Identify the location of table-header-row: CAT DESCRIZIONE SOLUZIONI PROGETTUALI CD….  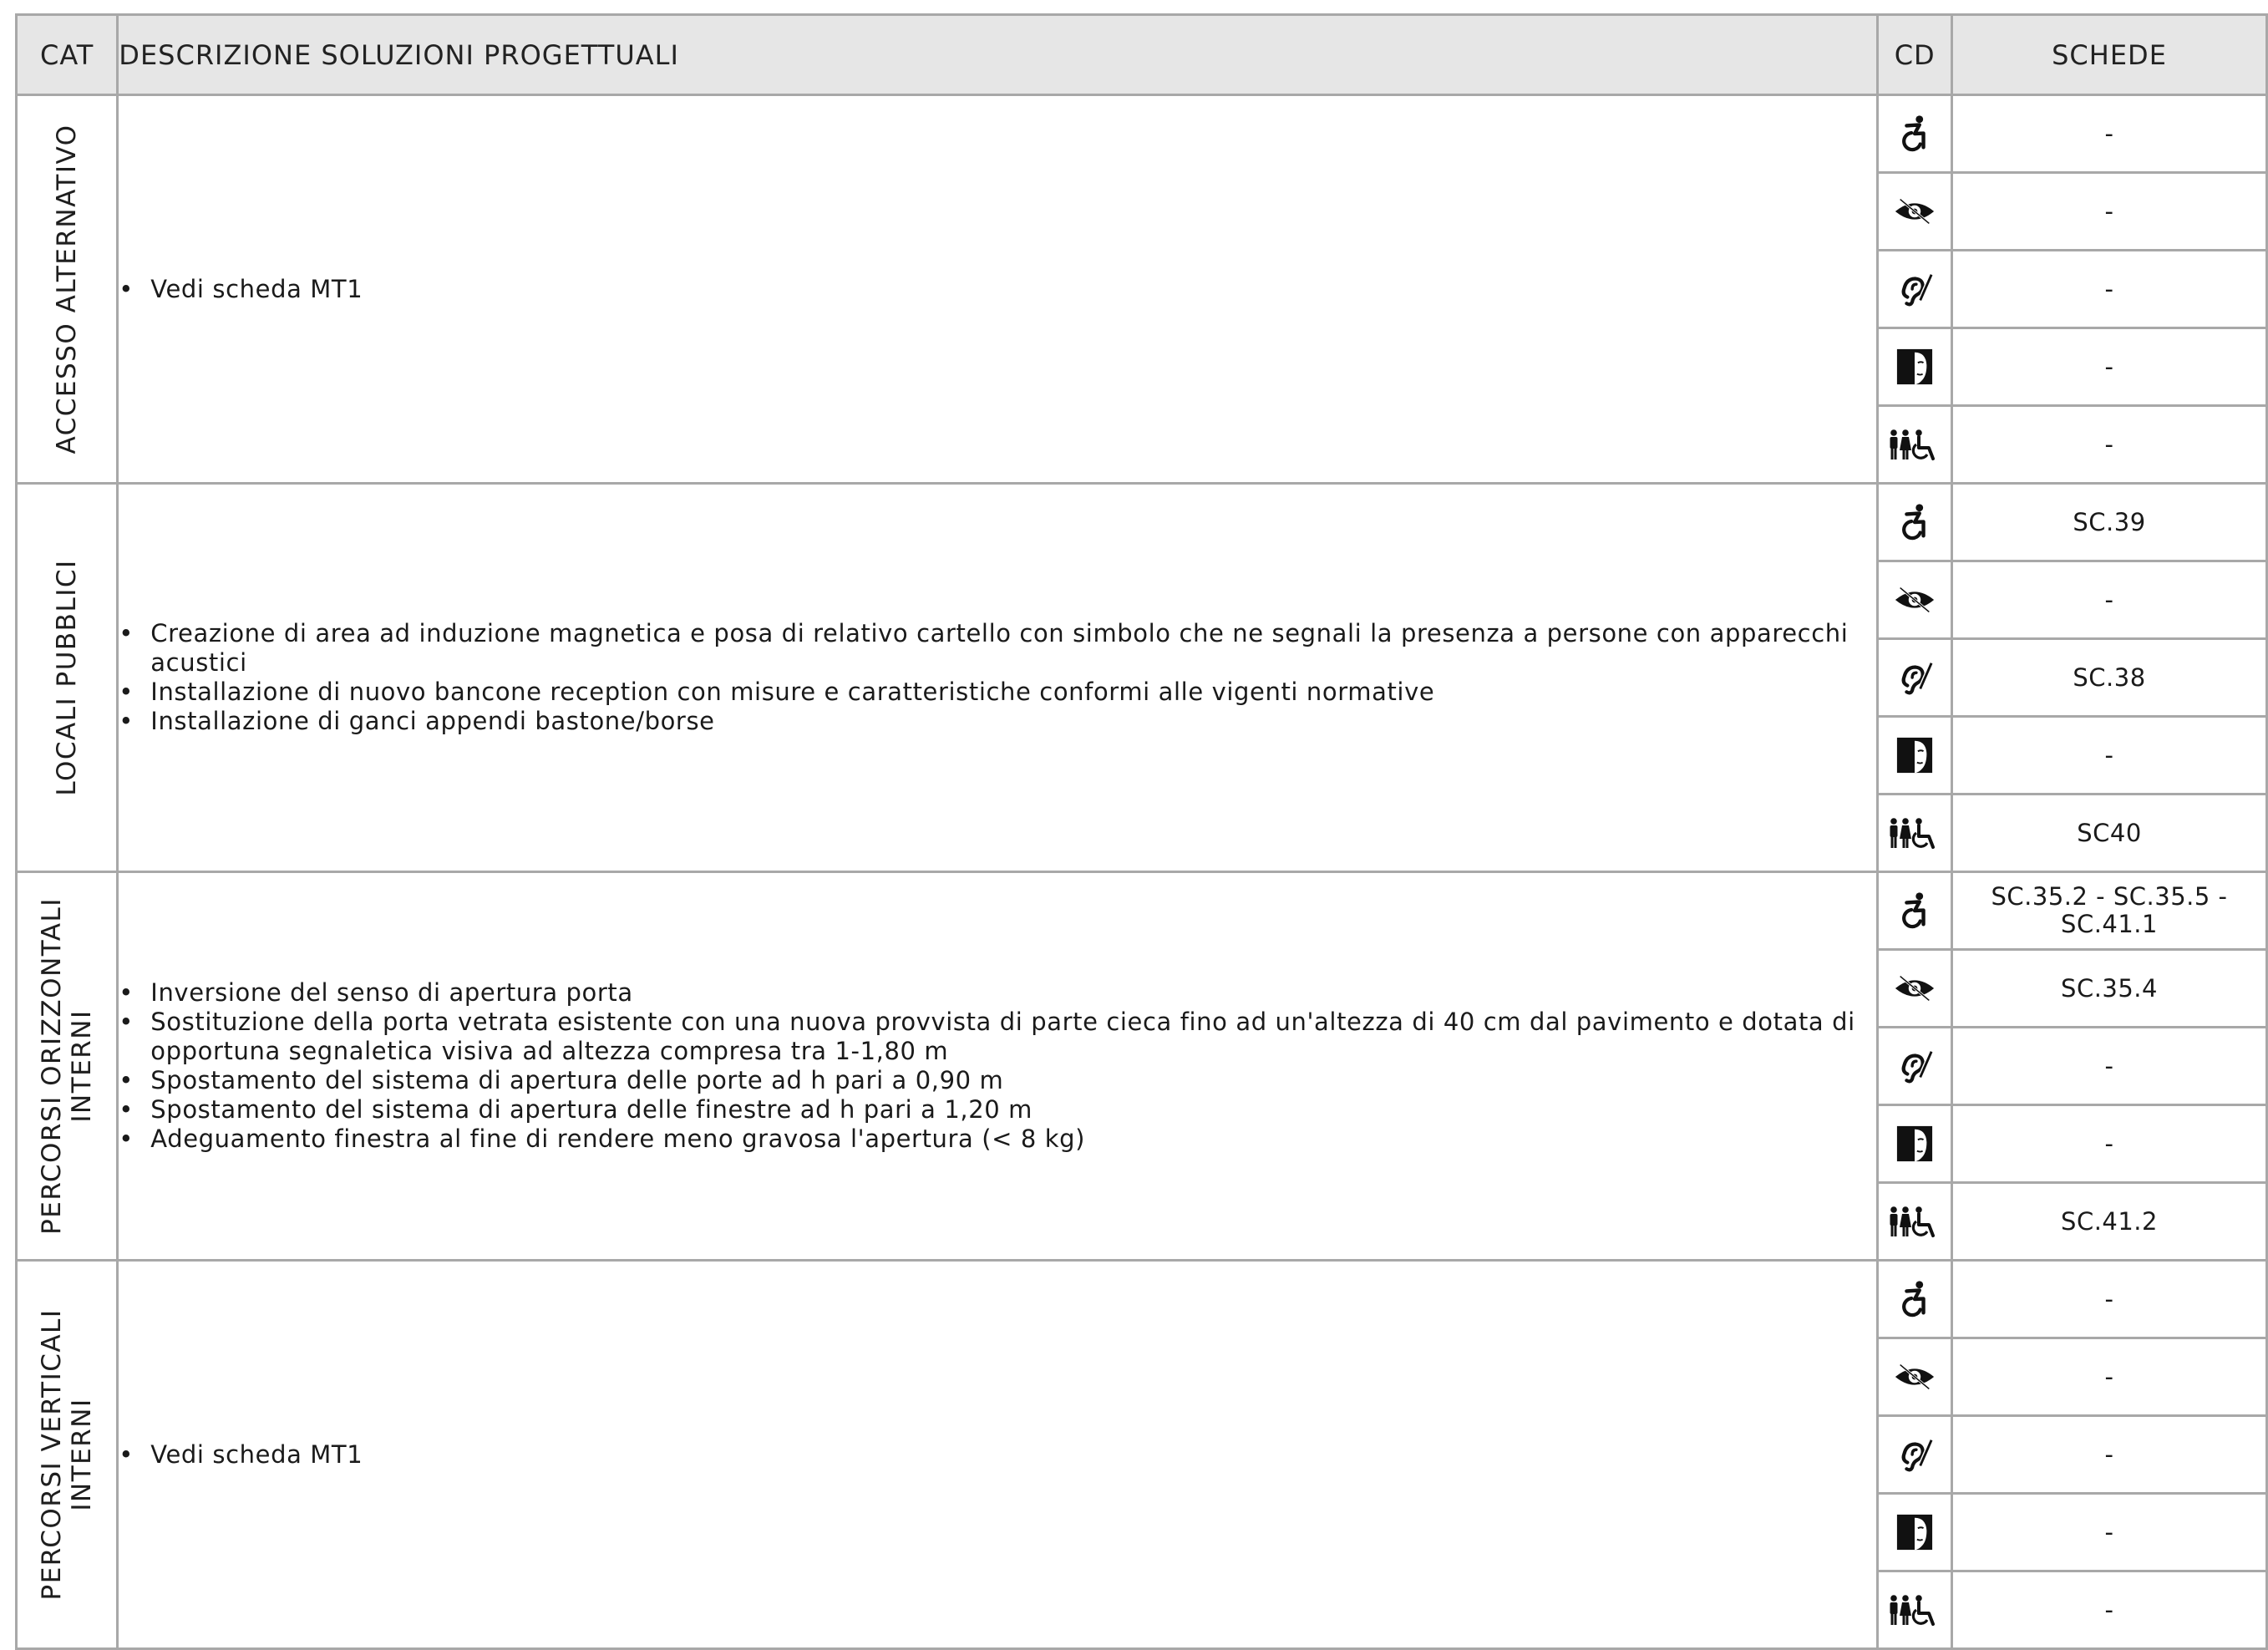
(1141, 54).